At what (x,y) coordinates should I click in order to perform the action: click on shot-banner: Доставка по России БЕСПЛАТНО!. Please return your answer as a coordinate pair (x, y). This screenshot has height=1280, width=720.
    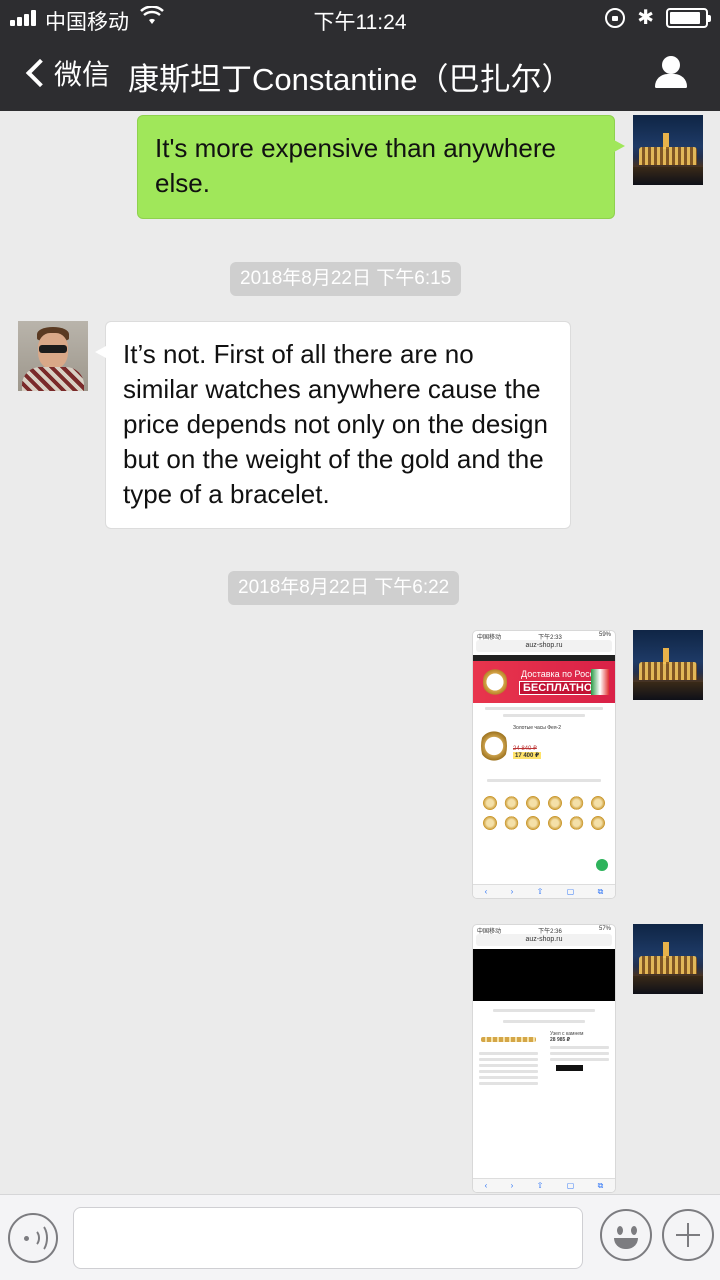
    Looking at the image, I should click on (544, 682).